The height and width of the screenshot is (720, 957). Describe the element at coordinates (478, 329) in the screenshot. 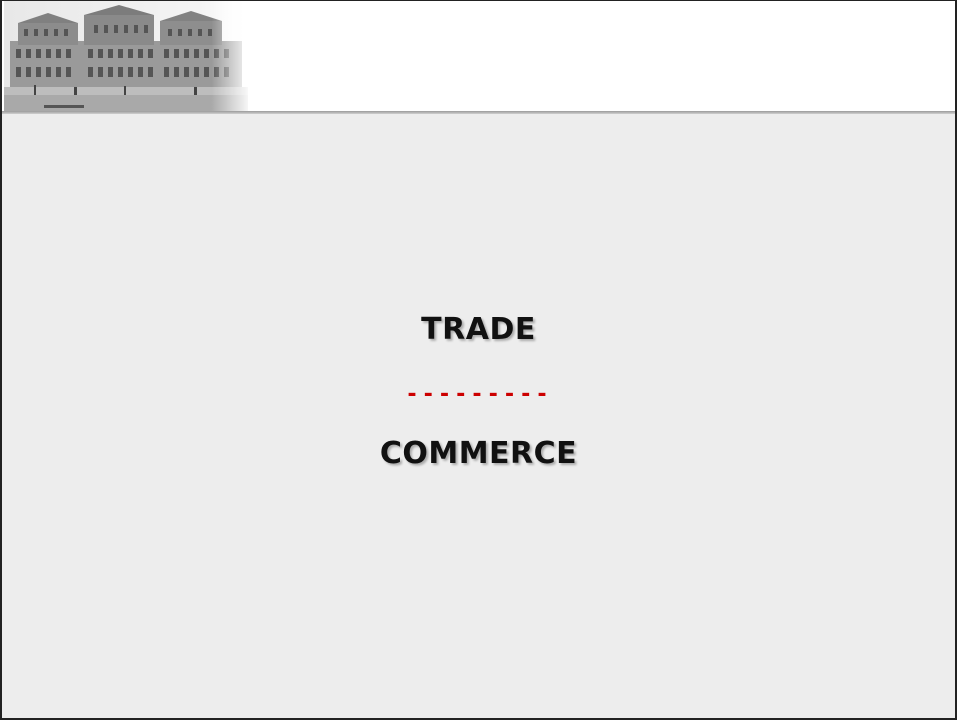

I see `title-line-trade: TRADE` at that location.